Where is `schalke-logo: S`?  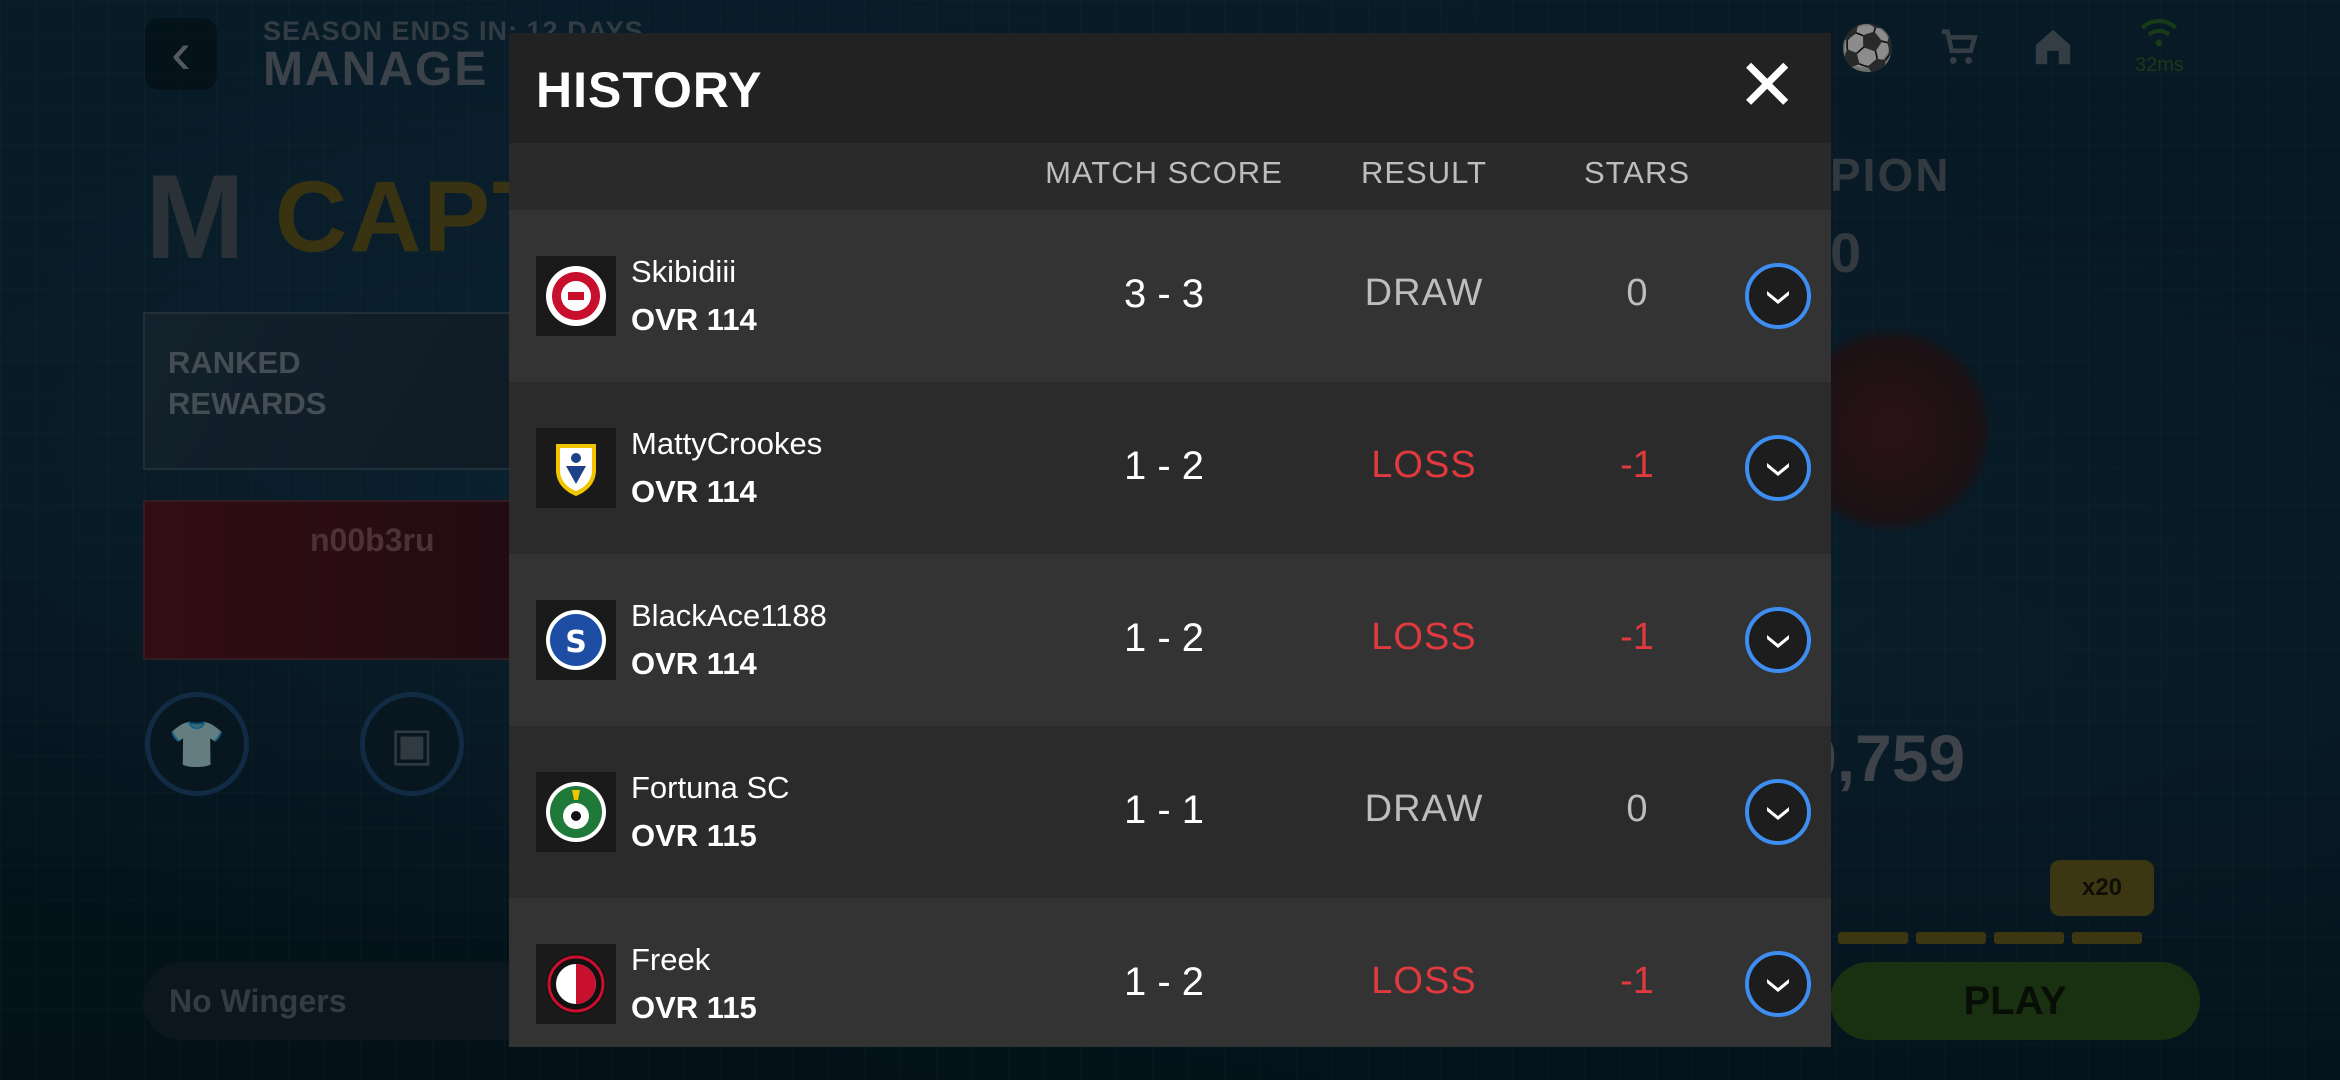
schalke-logo: S is located at coordinates (576, 640).